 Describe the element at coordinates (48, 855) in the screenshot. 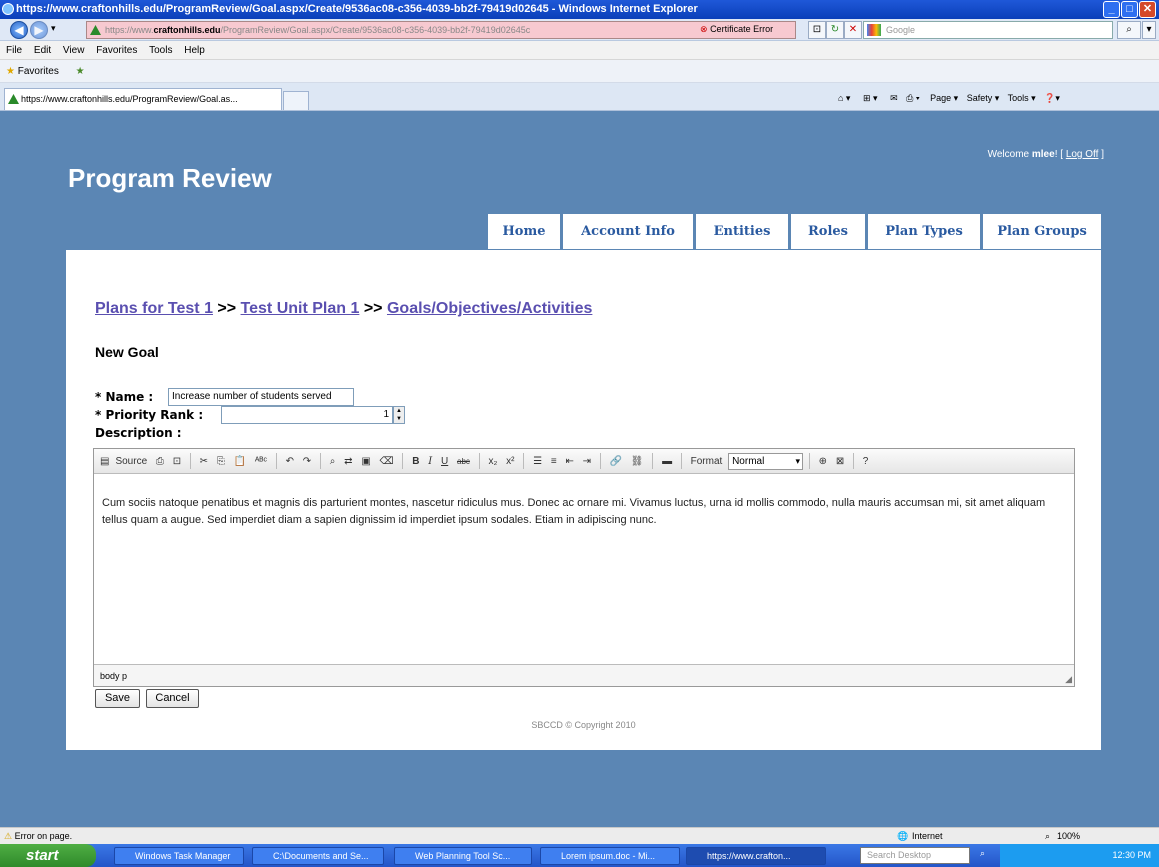

I see `start-button: start` at that location.